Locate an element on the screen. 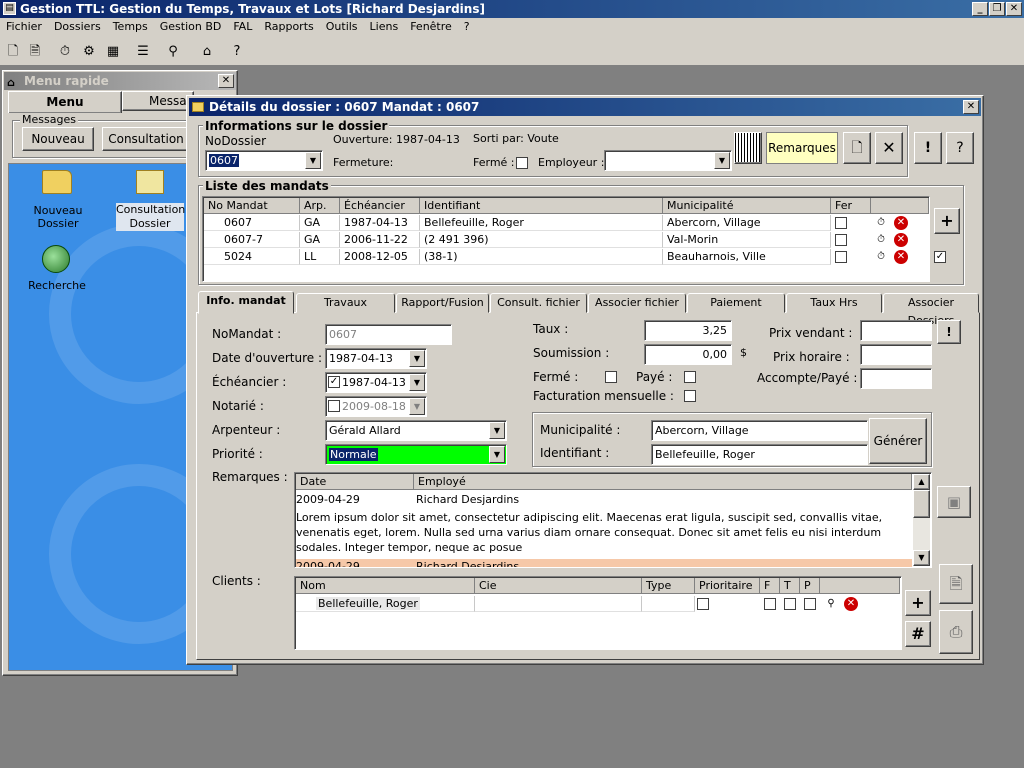 The width and height of the screenshot is (1024, 768). col-t: T is located at coordinates (790, 586).